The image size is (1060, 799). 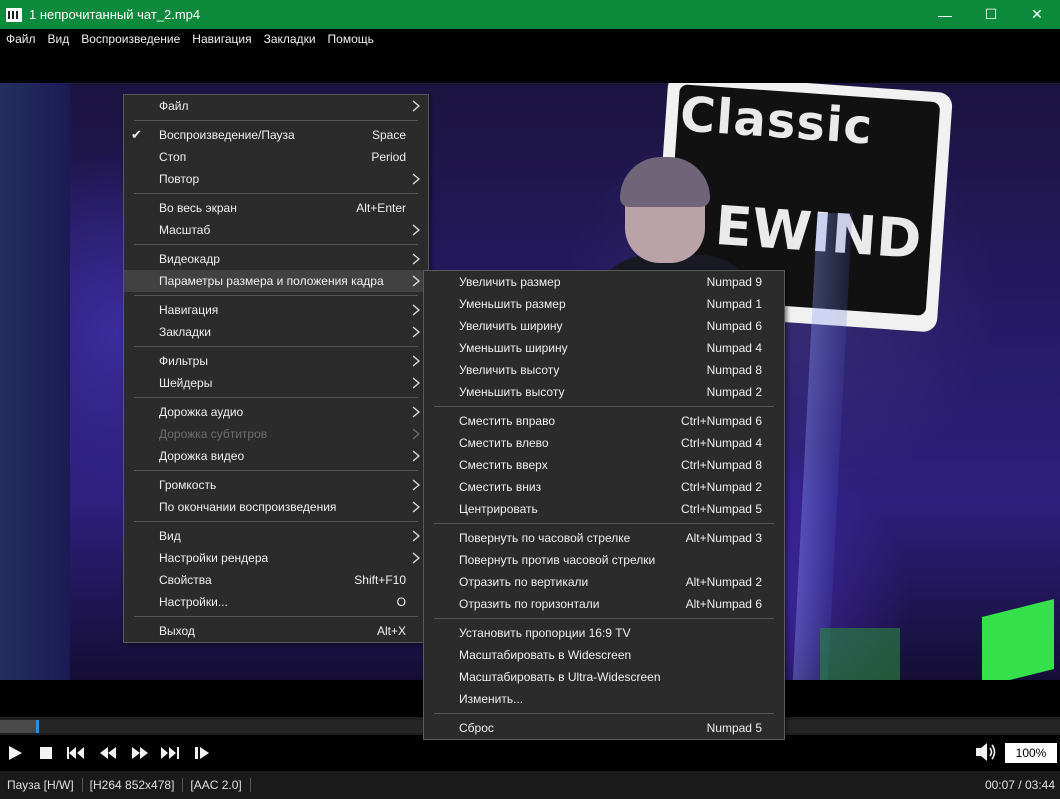 I want to click on zoom-level: 100%, so click(x=1031, y=753).